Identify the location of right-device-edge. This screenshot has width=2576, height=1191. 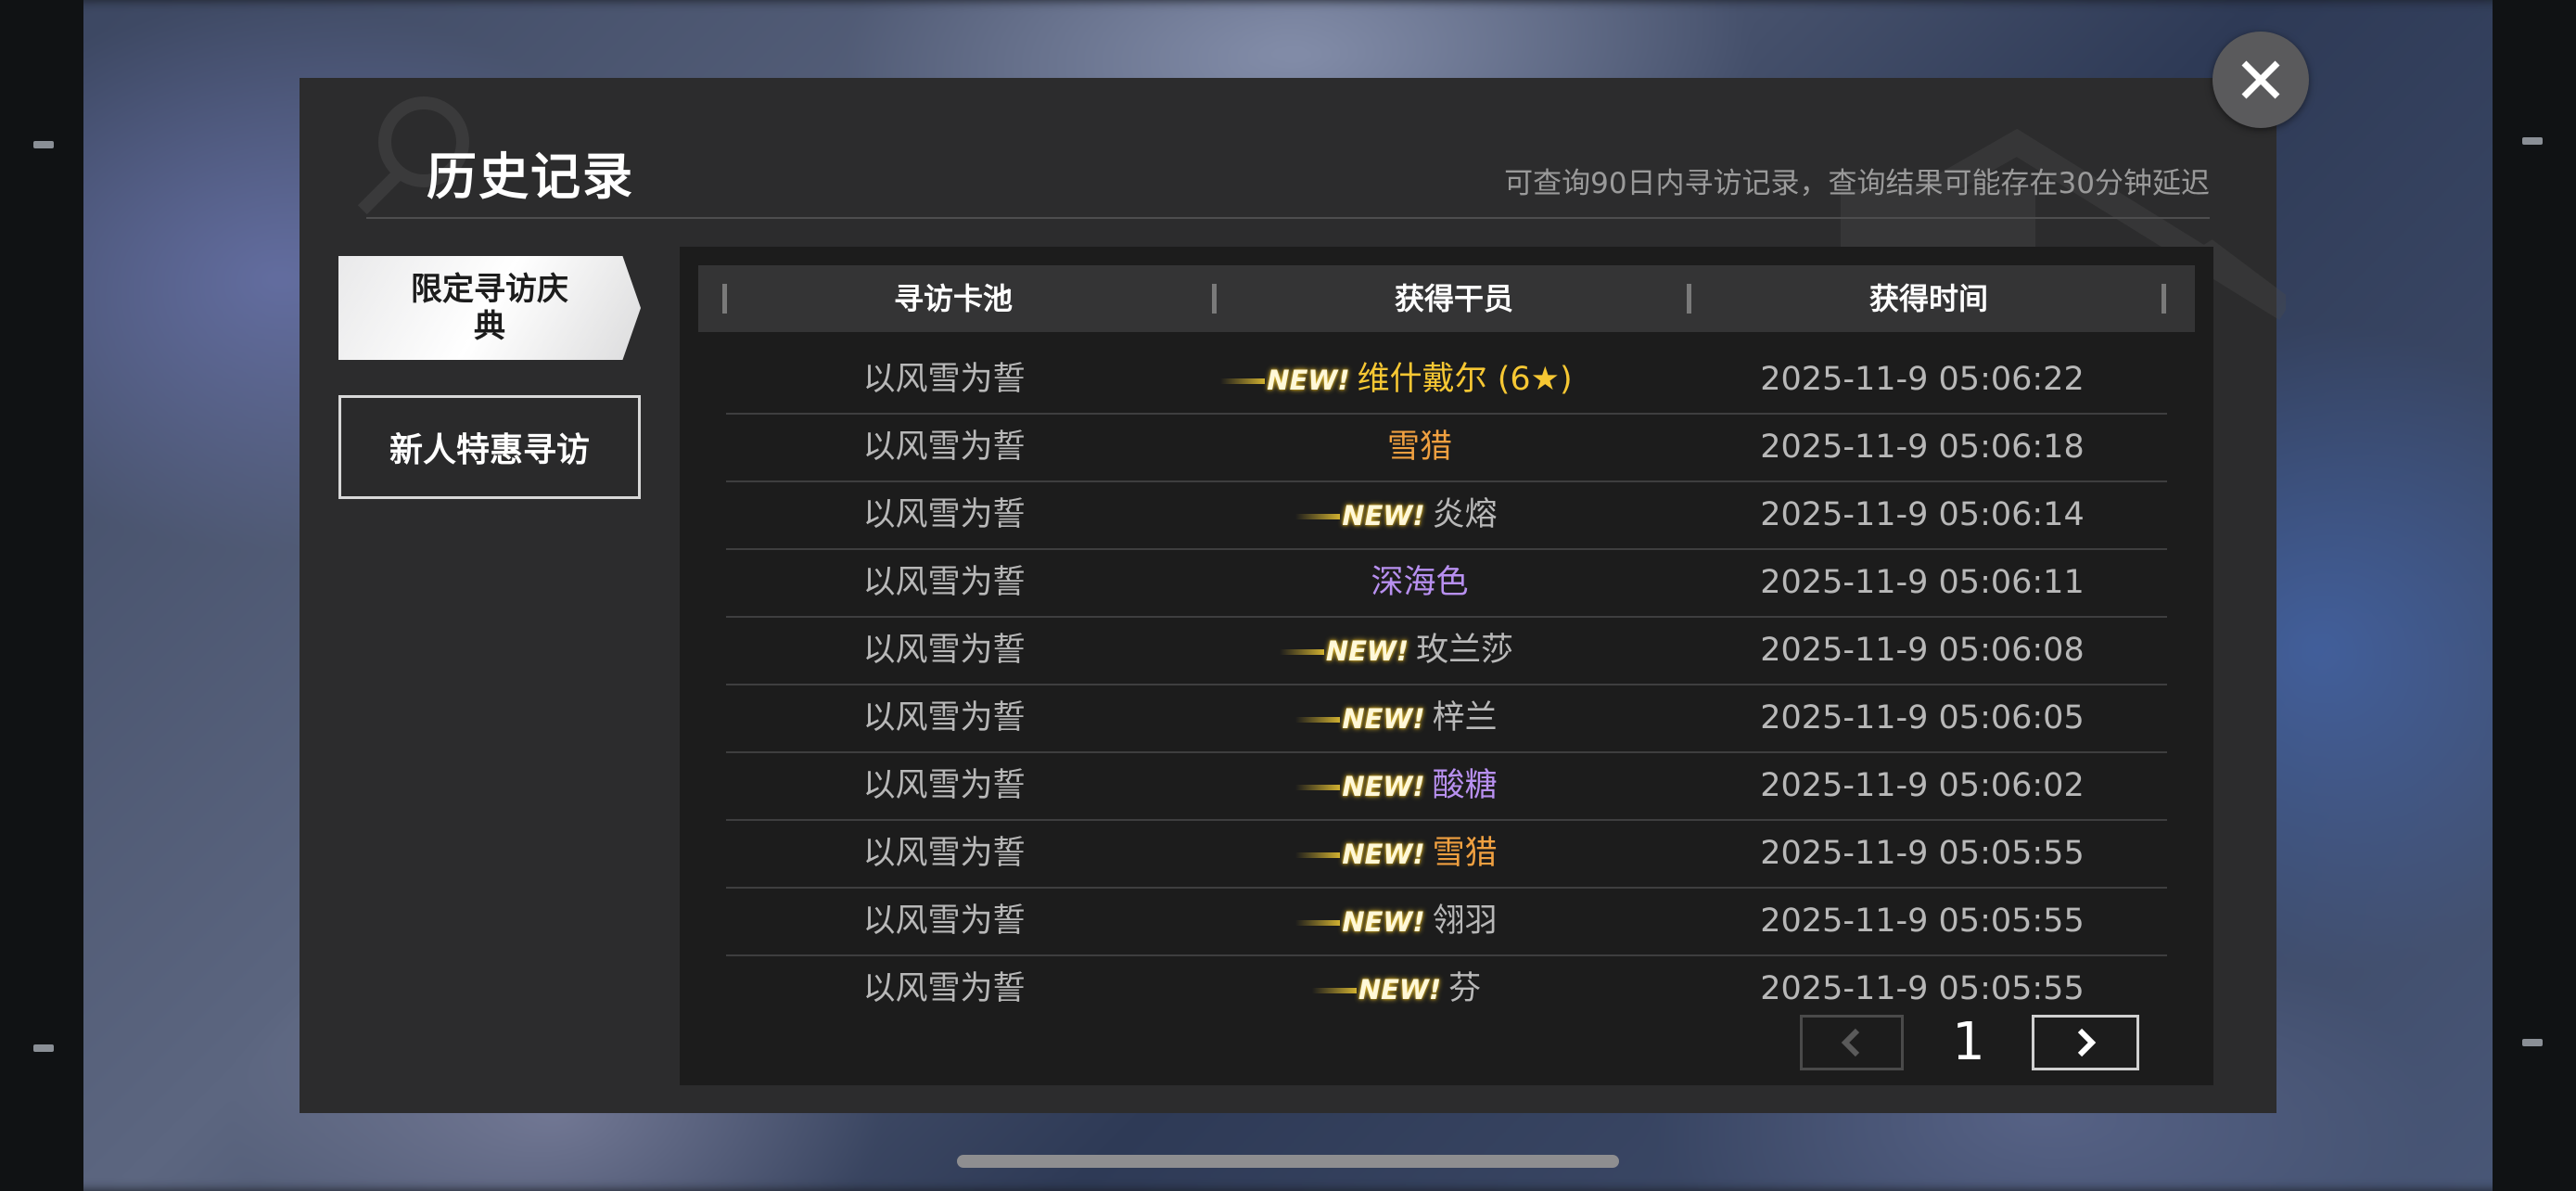
(2534, 595).